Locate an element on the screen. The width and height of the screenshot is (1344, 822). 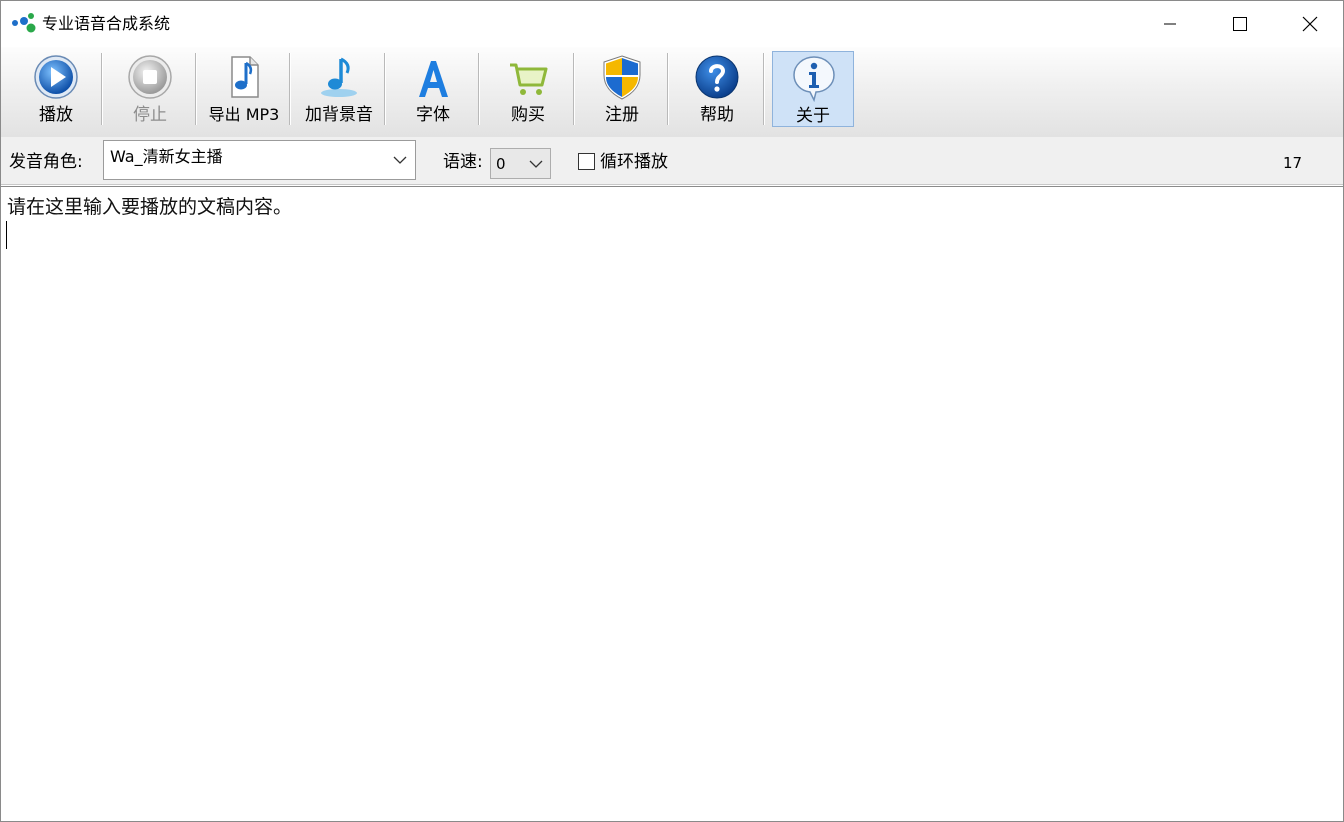
voice-role-select: Wa_清新女主播 is located at coordinates (259, 160).